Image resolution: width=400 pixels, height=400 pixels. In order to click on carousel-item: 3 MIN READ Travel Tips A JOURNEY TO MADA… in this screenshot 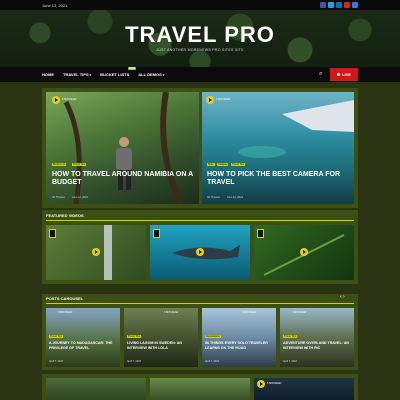, I will do `click(83, 337)`.